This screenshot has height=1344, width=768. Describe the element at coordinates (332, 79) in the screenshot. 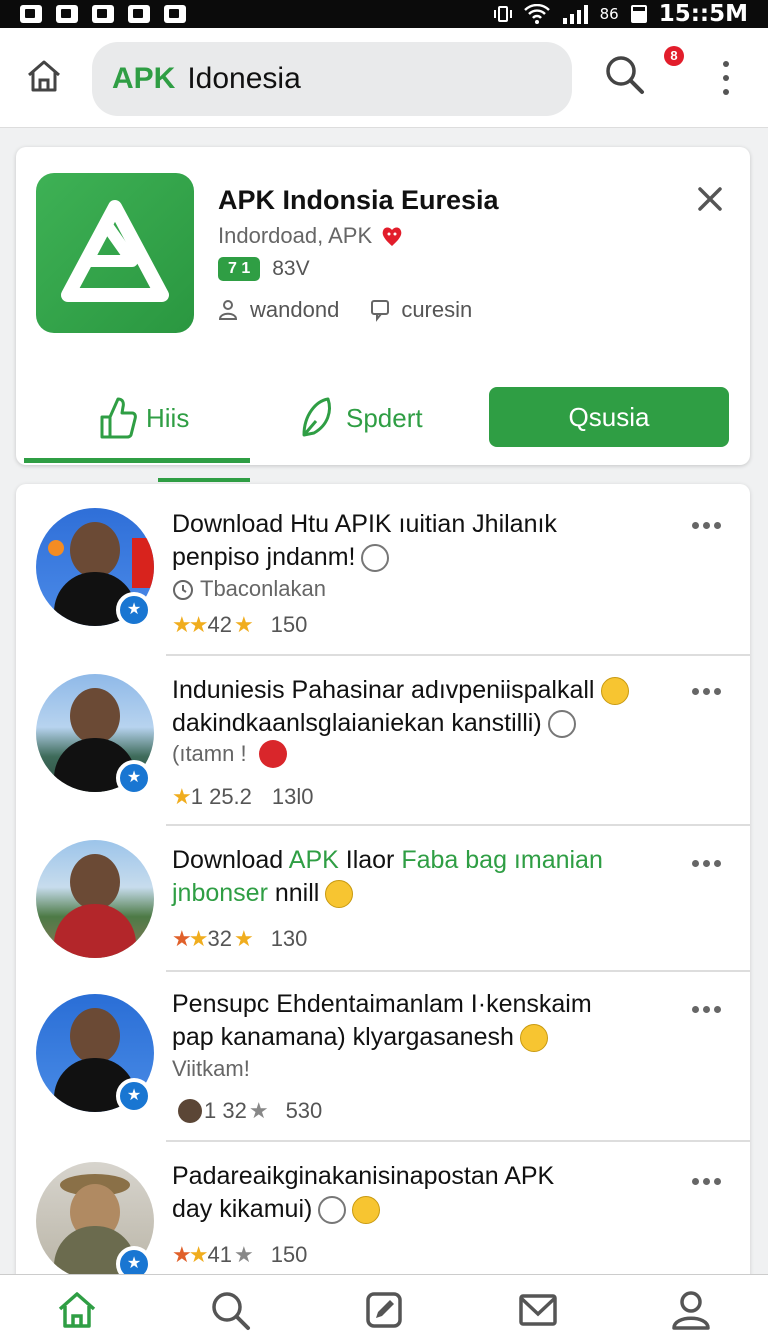

I see `search-bar: APK Idonesia` at that location.